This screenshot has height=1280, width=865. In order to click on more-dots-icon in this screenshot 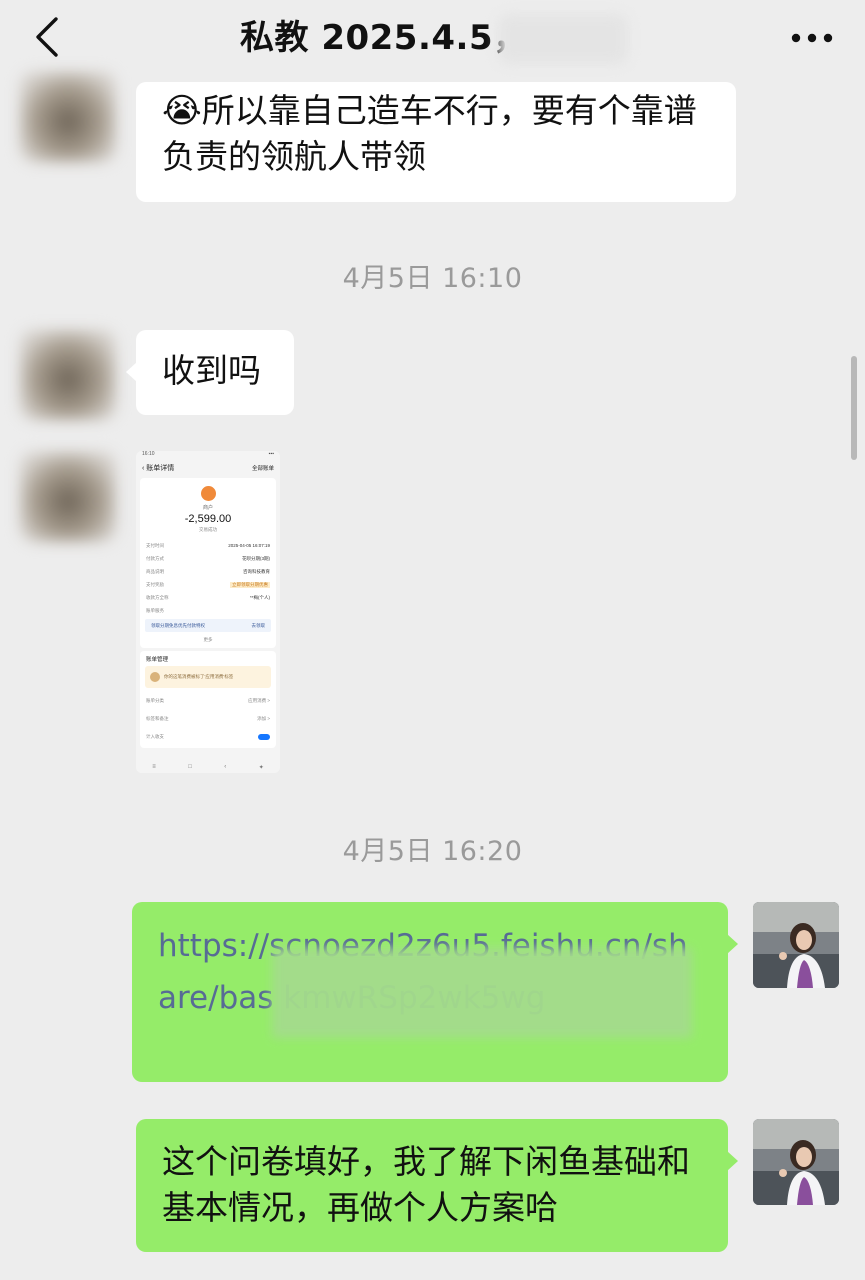, I will do `click(812, 38)`.